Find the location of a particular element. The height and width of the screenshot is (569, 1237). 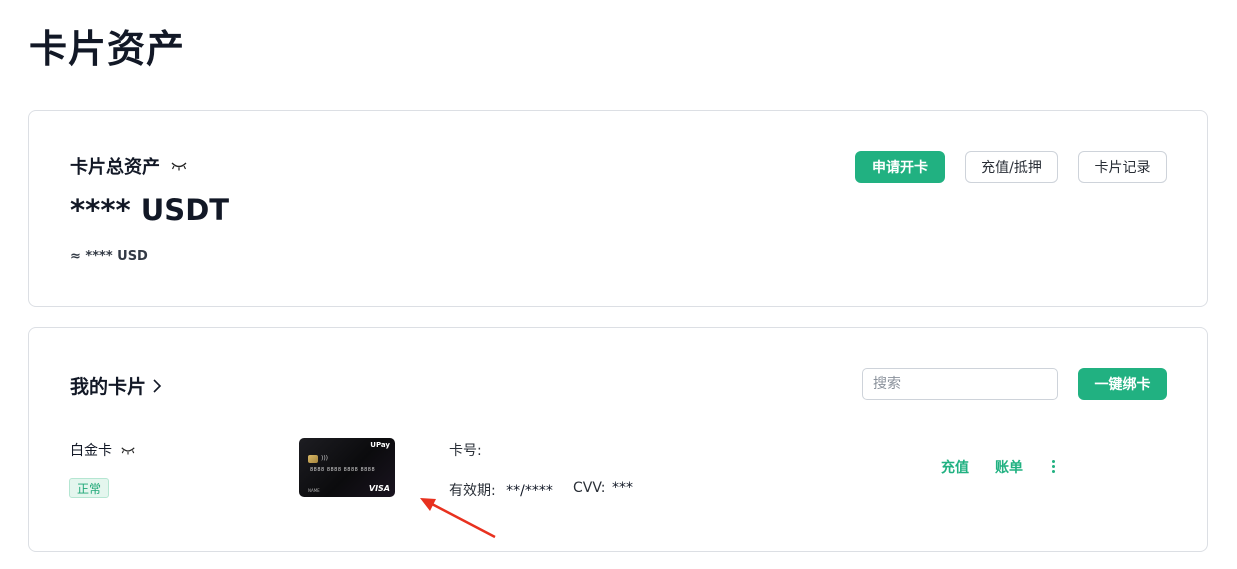

card-chip-icon is located at coordinates (313, 459).